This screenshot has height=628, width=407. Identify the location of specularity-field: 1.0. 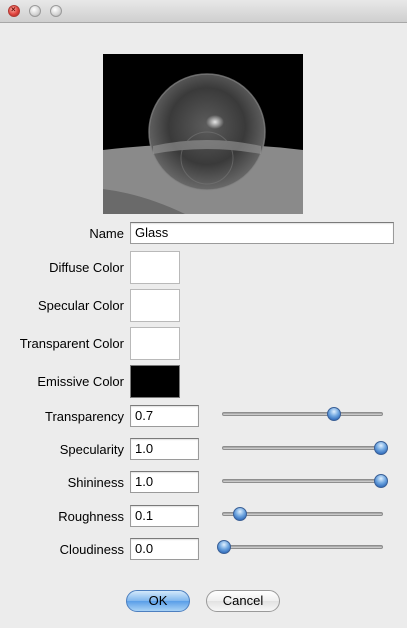
(164, 449).